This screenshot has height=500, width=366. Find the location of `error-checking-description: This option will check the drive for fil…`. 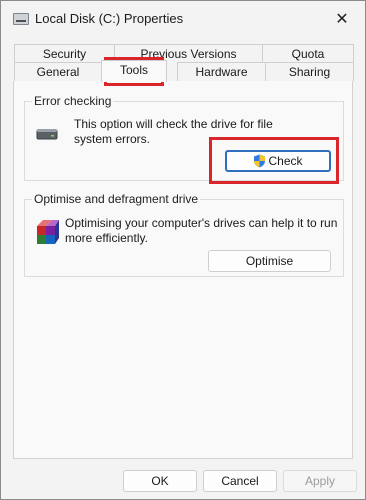

error-checking-description: This option will check the drive for fil… is located at coordinates (173, 131).